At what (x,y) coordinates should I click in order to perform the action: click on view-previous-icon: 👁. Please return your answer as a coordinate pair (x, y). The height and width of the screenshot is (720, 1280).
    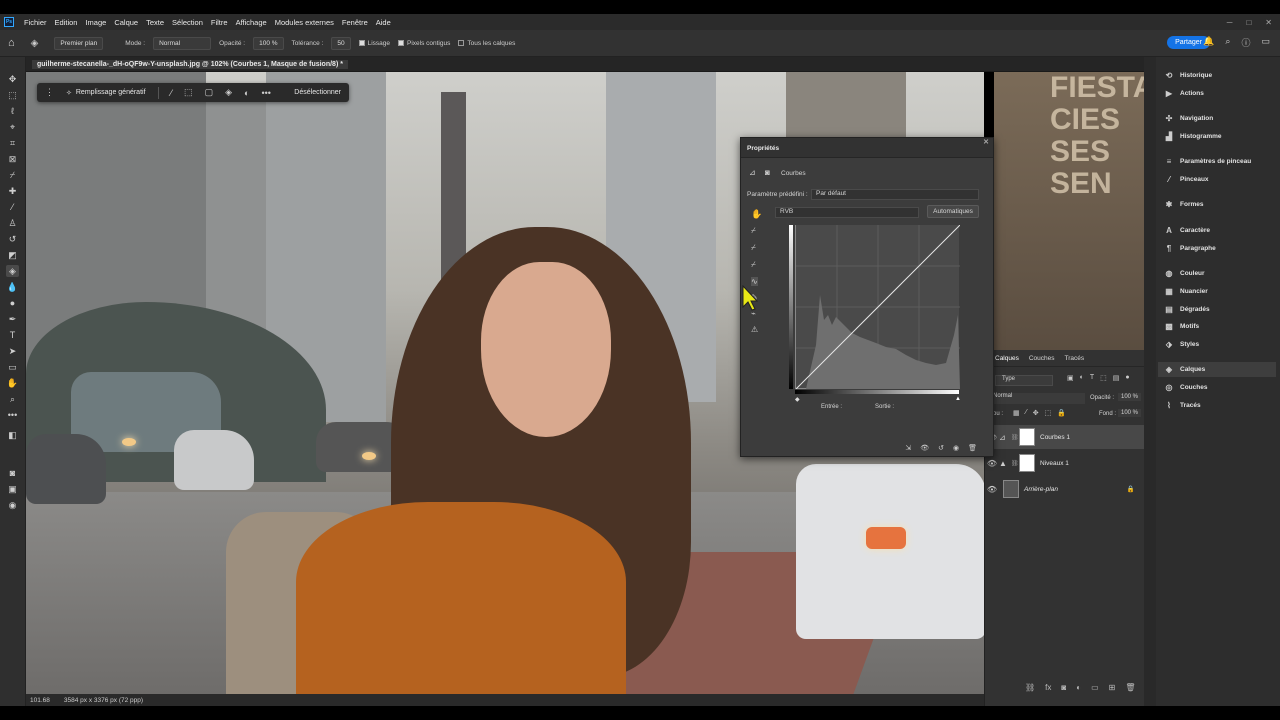
    Looking at the image, I should click on (924, 448).